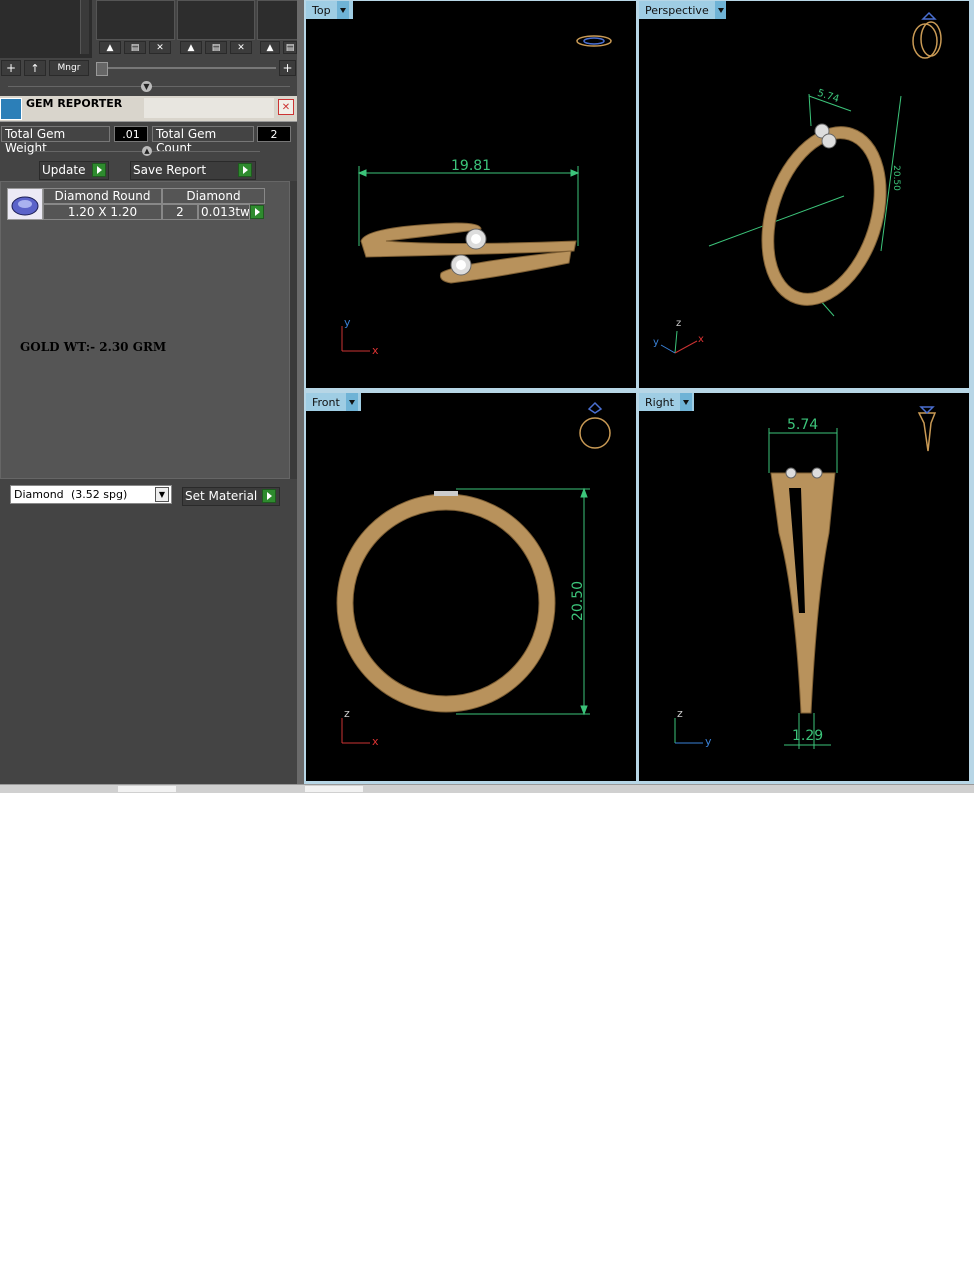 This screenshot has height=1282, width=974. Describe the element at coordinates (102, 196) in the screenshot. I see `gem-header-type: Diamond Round` at that location.